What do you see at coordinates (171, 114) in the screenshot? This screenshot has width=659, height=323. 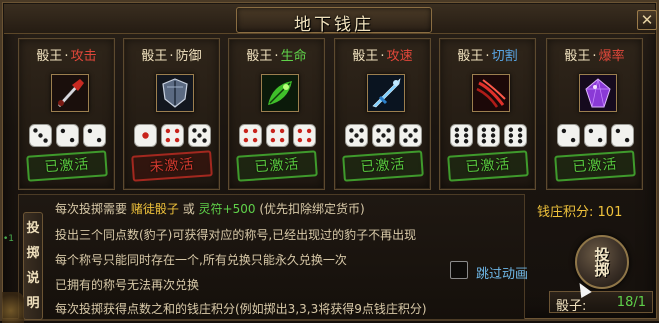 I see `title-card: 骰王 · 防御未激活` at bounding box center [171, 114].